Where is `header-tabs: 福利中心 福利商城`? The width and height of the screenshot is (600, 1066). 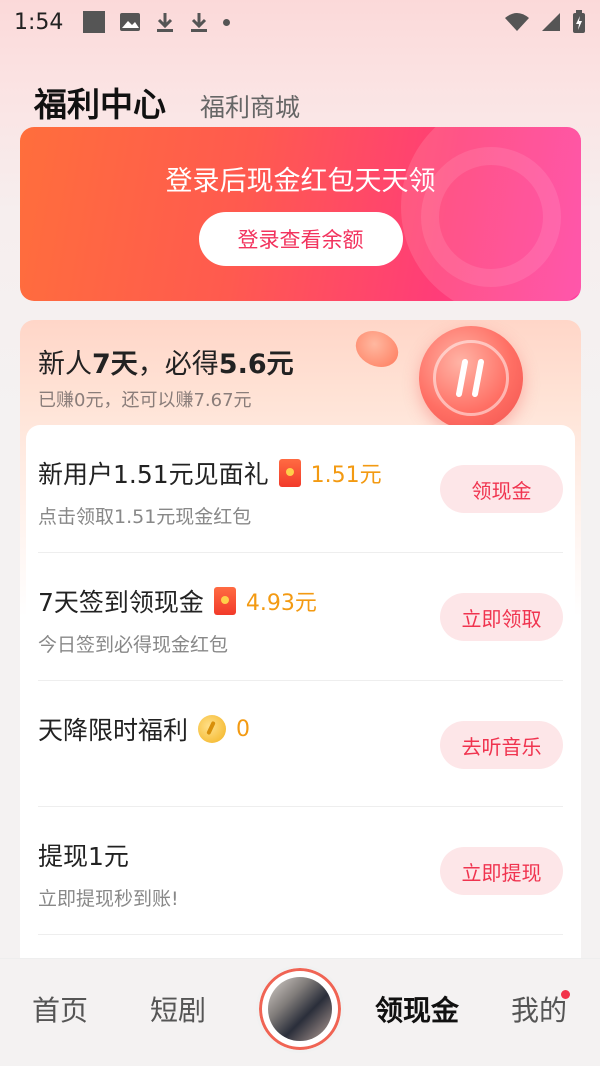 header-tabs: 福利中心 福利商城 is located at coordinates (167, 102).